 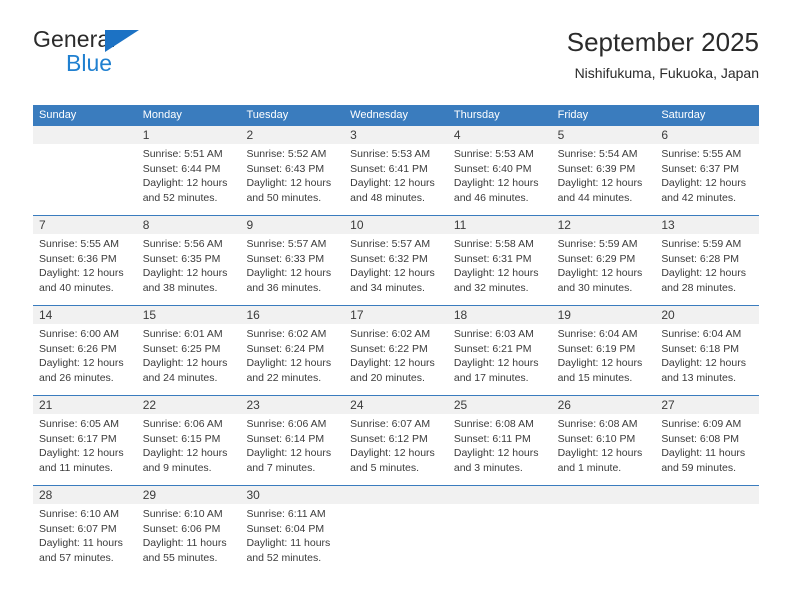 I want to click on day-number: 3, so click(x=396, y=135).